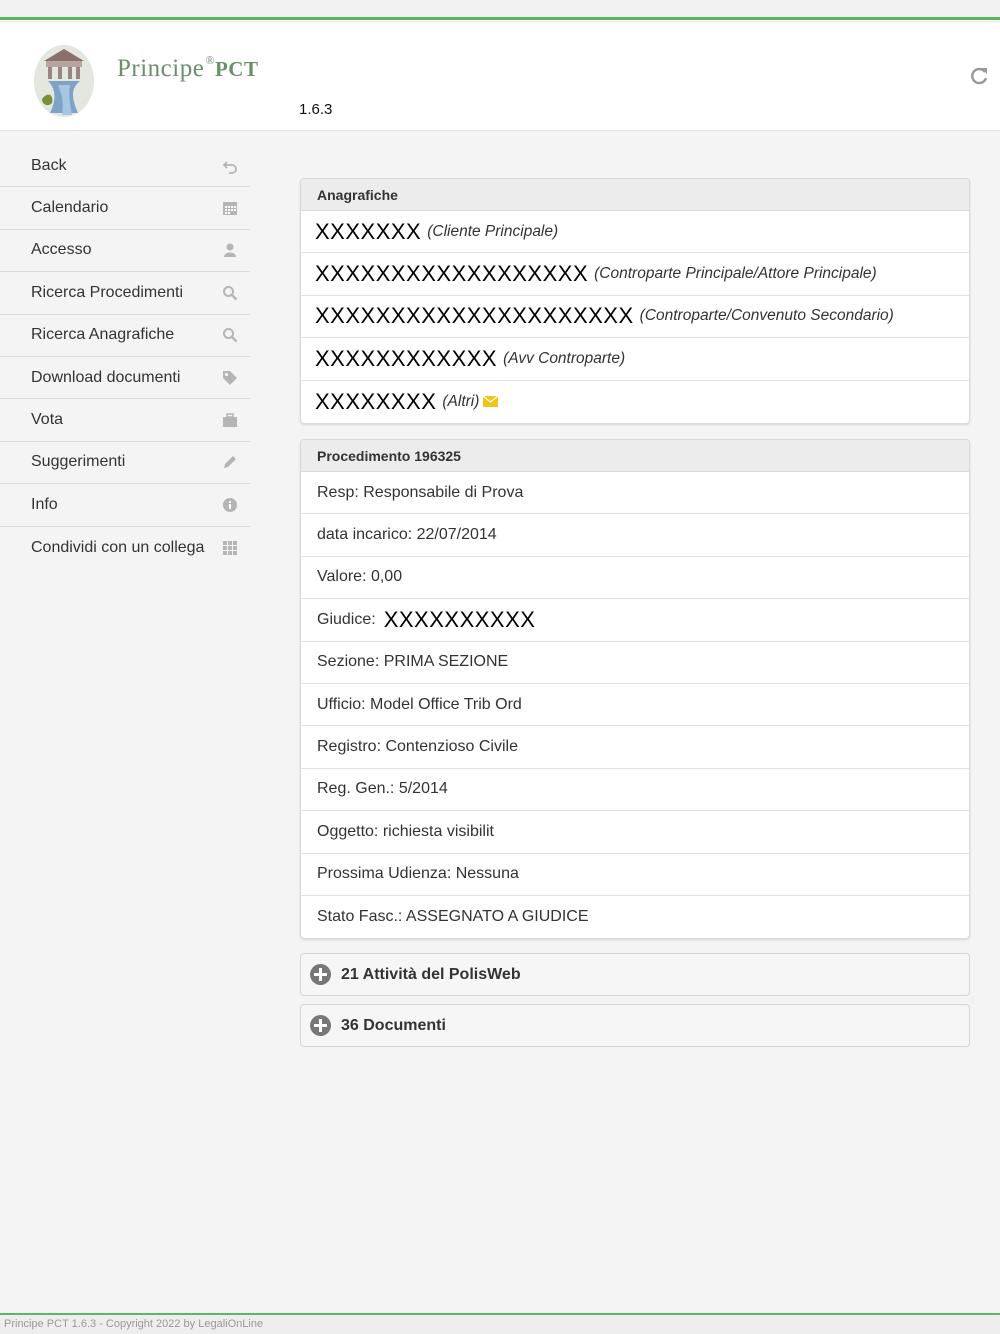 Image resolution: width=1000 pixels, height=1334 pixels. Describe the element at coordinates (64, 81) in the screenshot. I see `logo-icon` at that location.